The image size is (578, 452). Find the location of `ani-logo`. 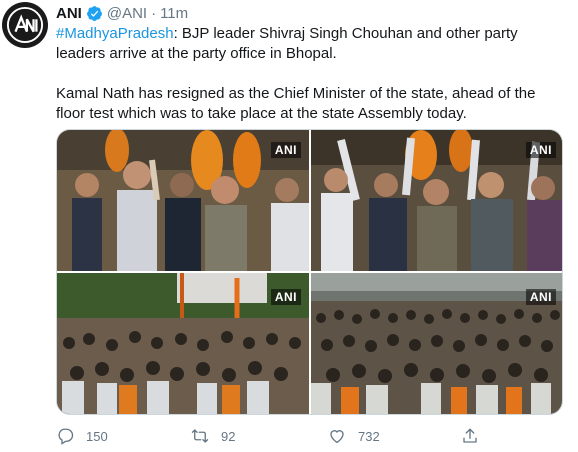

ani-logo is located at coordinates (25, 25).